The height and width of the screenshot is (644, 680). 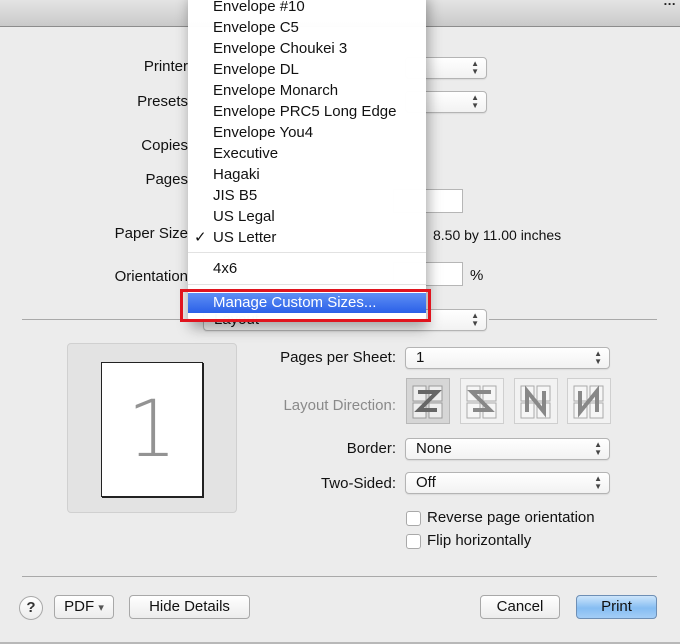 What do you see at coordinates (307, 195) in the screenshot?
I see `menu-item-jis-b5: JIS B5` at bounding box center [307, 195].